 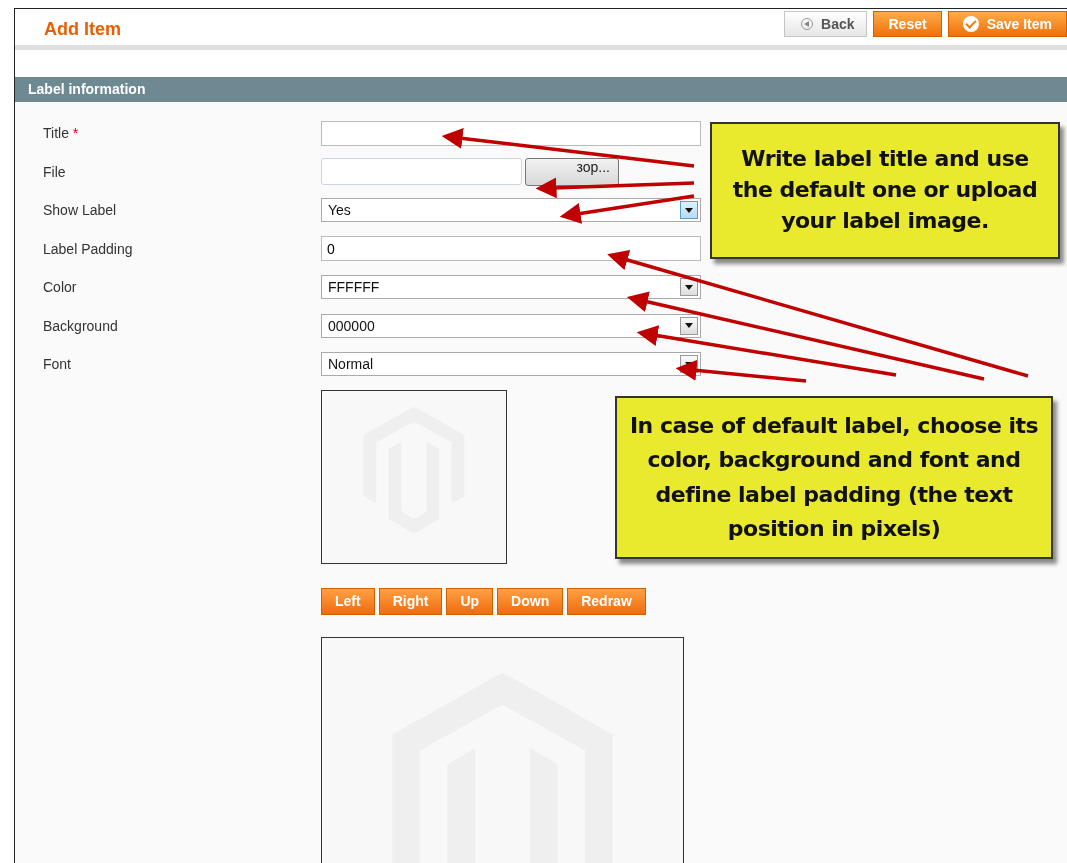 I want to click on callout-note: Write label title and use the default one or upload your label image., so click(x=885, y=190).